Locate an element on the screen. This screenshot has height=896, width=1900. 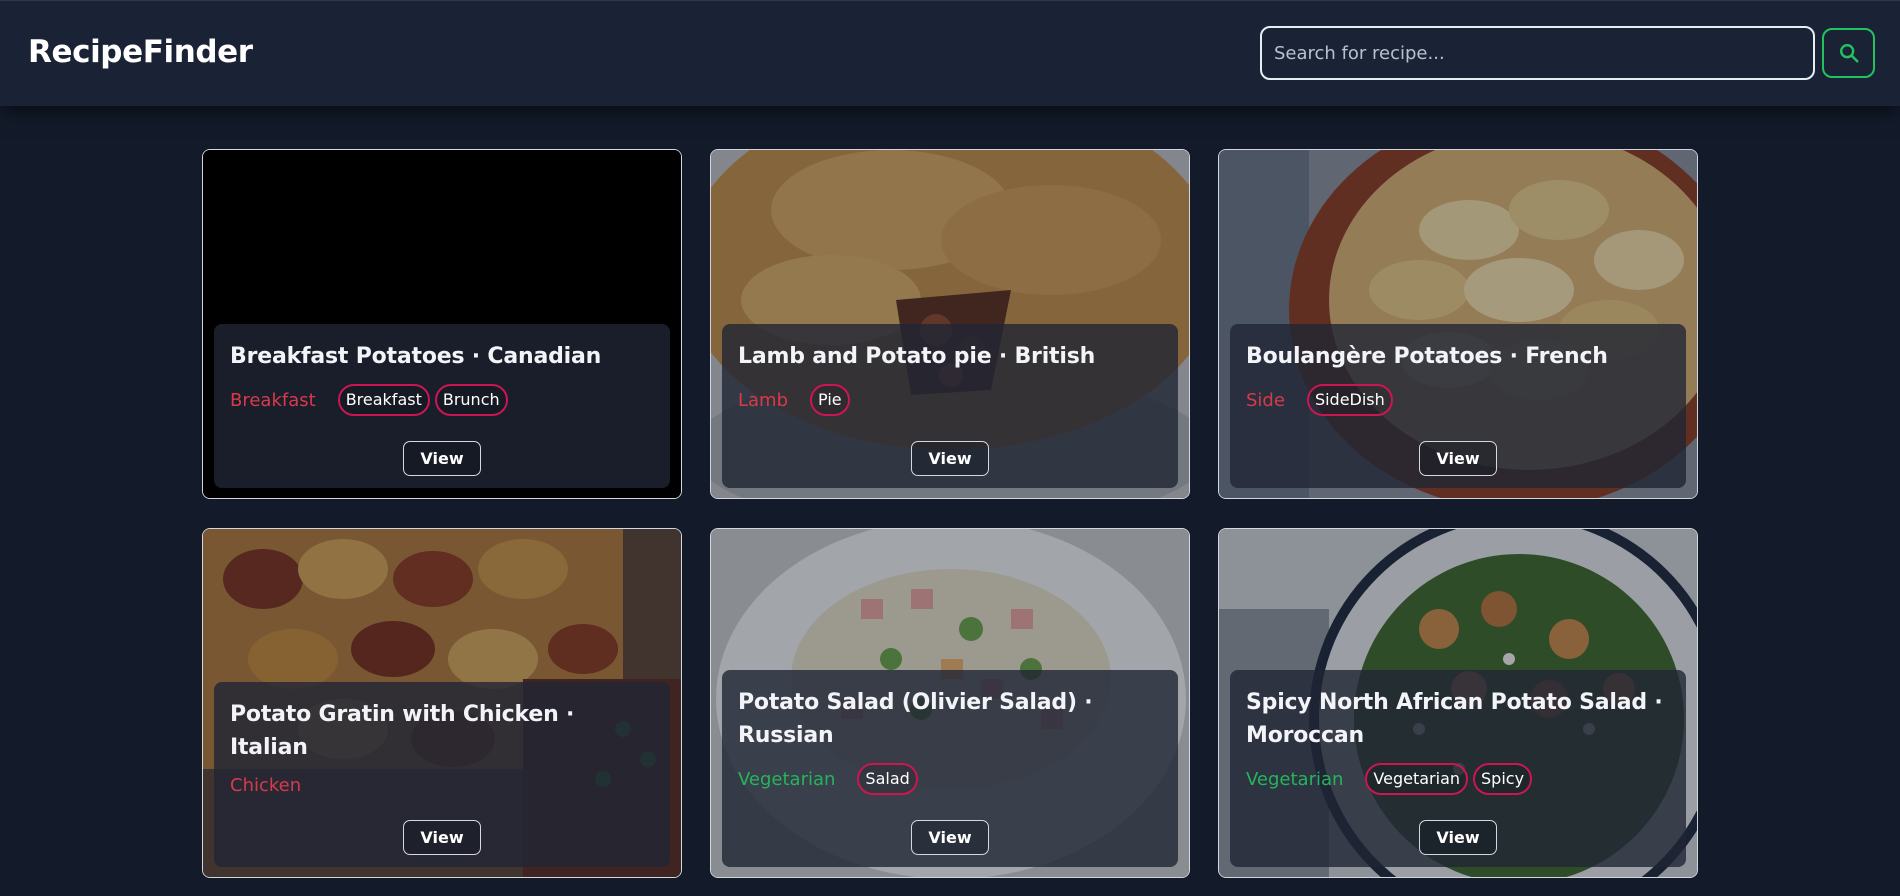
recipe-tag: Salad is located at coordinates (887, 779).